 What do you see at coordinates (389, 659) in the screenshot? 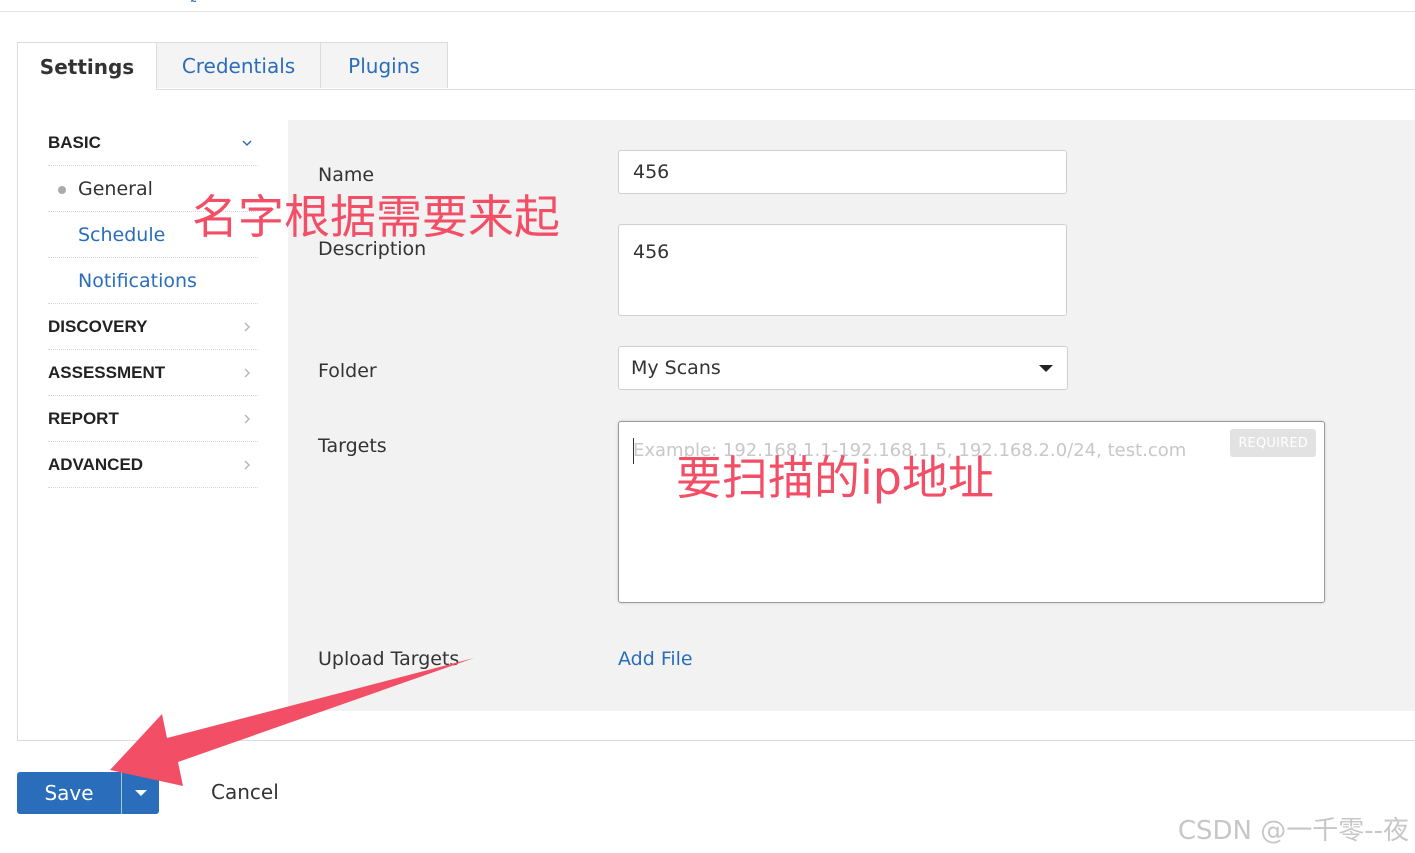
I see `upload-targets-label: Upload Targets` at bounding box center [389, 659].